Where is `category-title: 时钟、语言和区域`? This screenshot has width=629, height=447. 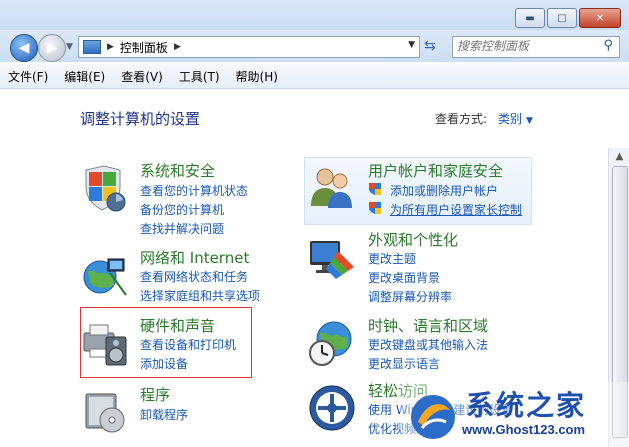 category-title: 时钟、语言和区域 is located at coordinates (428, 325).